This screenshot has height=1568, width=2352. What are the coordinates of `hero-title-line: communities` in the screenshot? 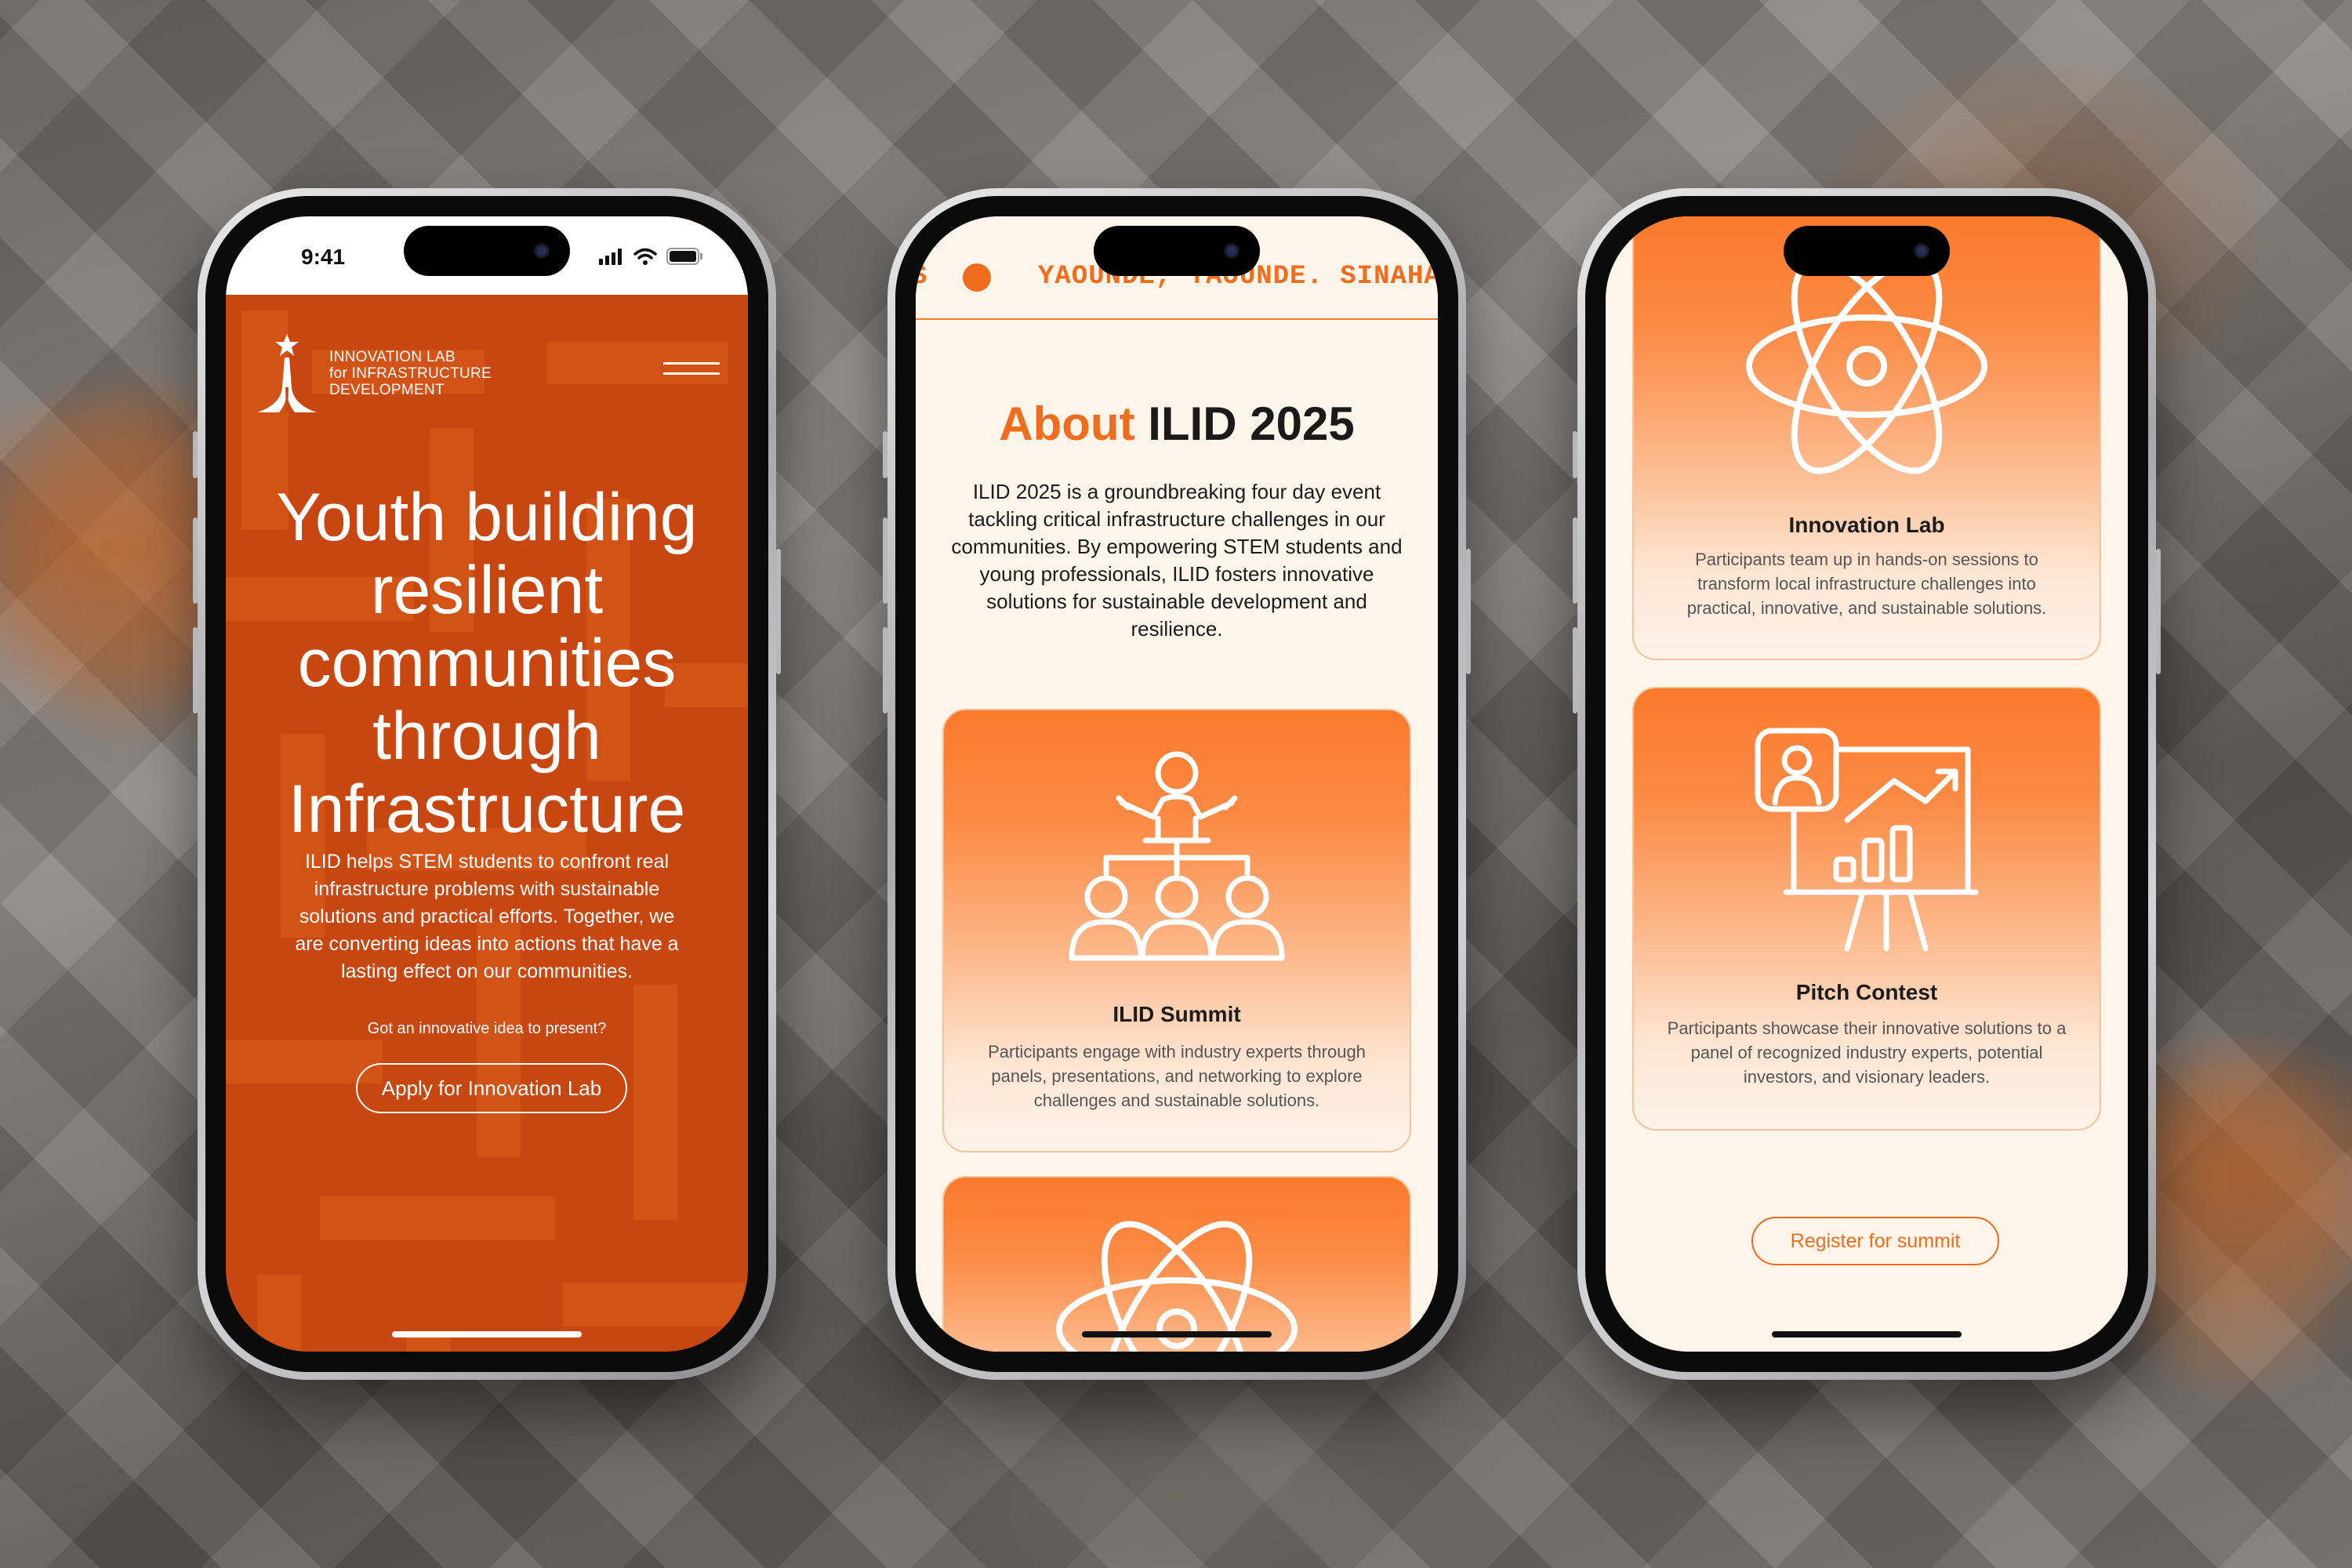 It's located at (487, 663).